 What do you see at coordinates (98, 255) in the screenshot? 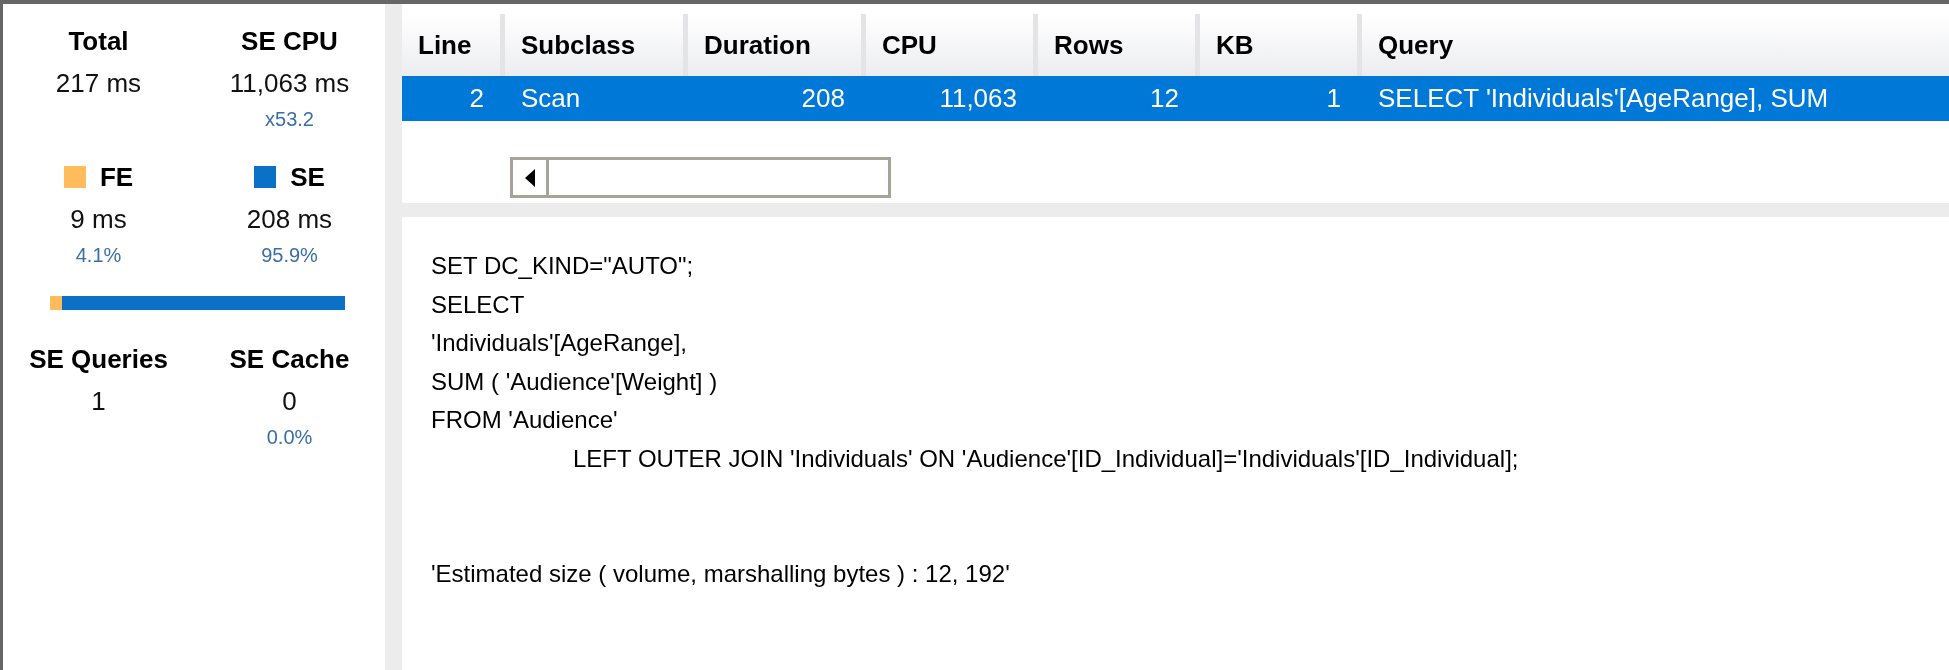
I see `metric-percentage: 4.1%` at bounding box center [98, 255].